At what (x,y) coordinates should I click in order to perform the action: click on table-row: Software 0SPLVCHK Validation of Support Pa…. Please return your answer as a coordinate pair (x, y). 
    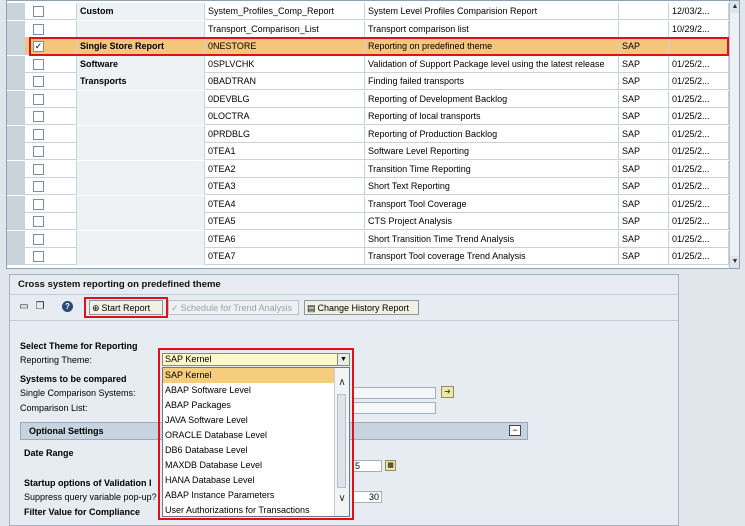
    Looking at the image, I should click on (368, 64).